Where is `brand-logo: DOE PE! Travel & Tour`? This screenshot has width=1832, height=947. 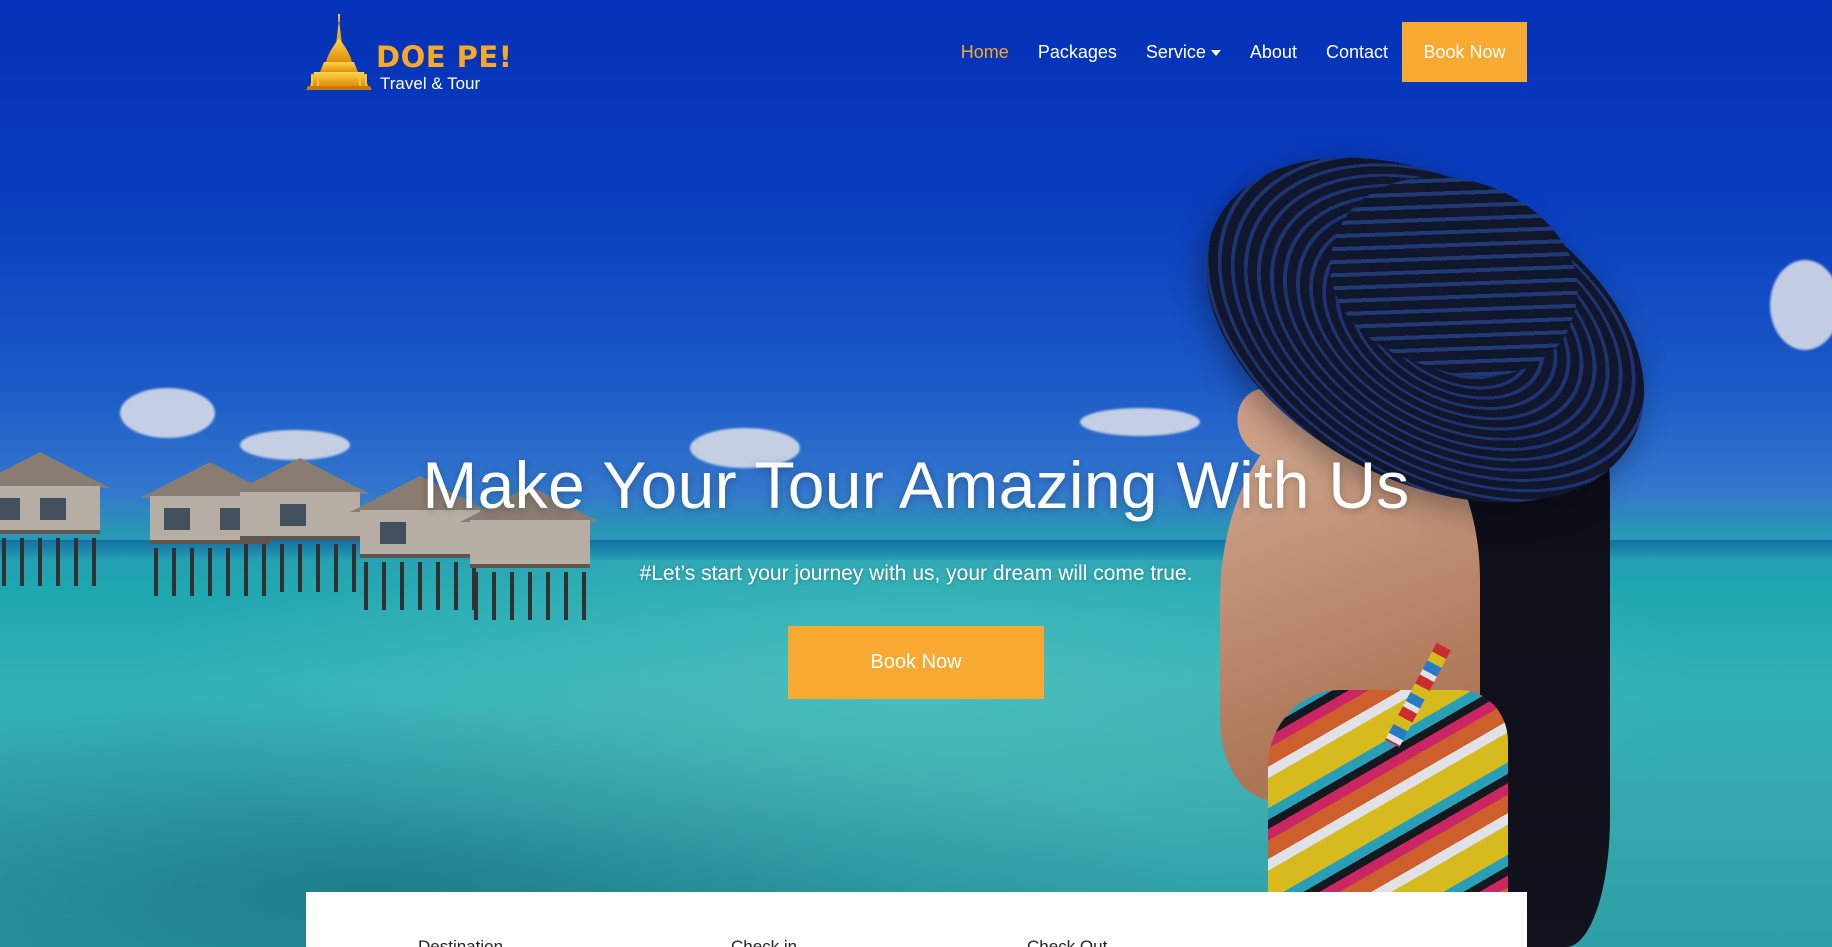 brand-logo: DOE PE! Travel & Tour is located at coordinates (409, 54).